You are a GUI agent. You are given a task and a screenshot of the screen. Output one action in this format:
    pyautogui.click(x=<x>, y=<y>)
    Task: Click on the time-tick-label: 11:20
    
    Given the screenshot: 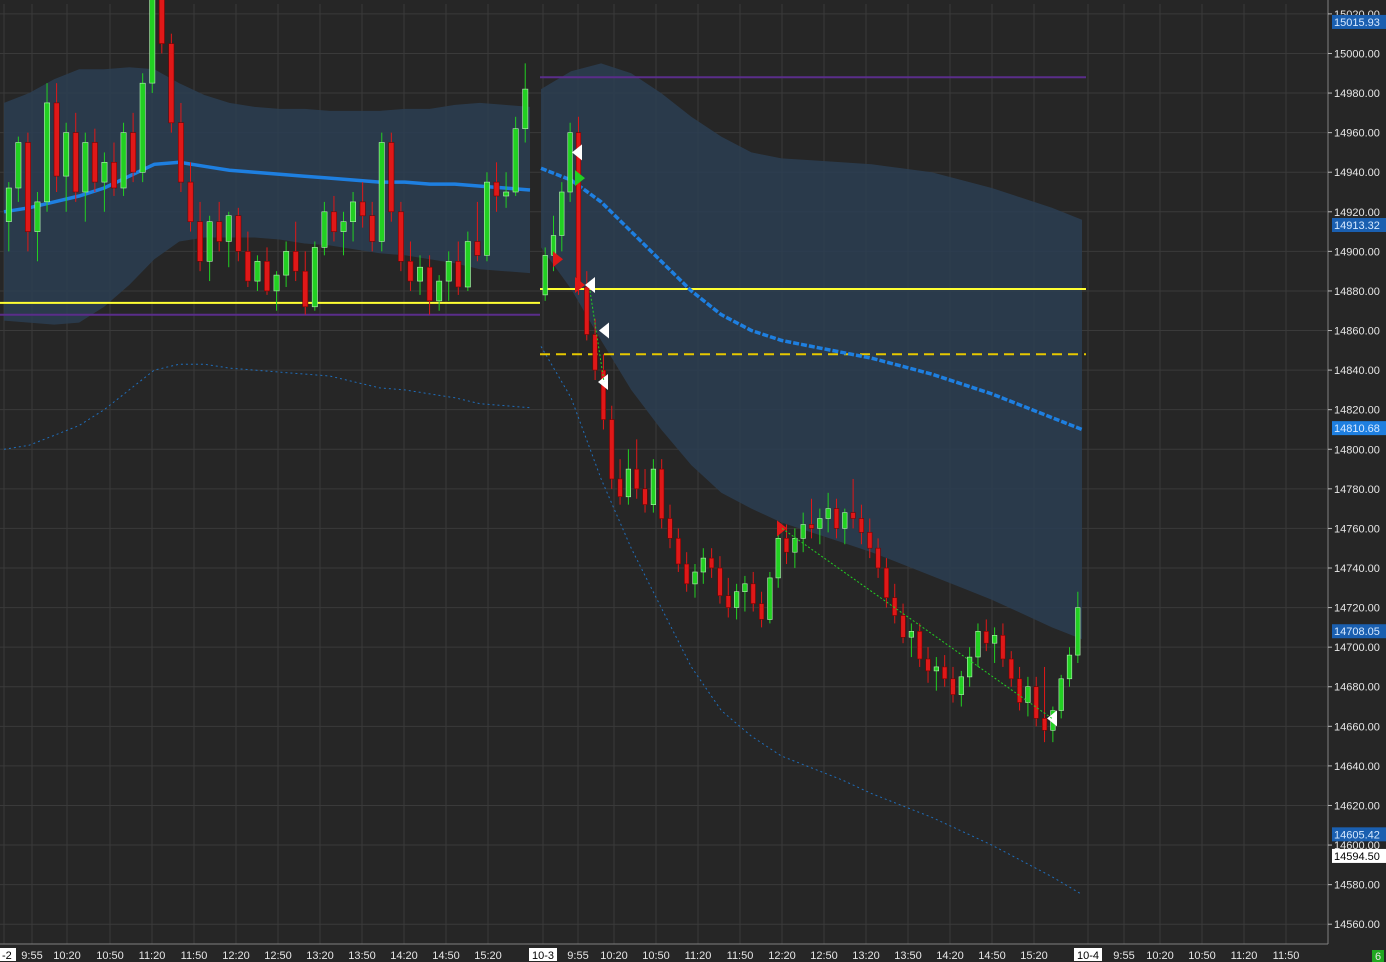 What is the action you would take?
    pyautogui.click(x=152, y=956)
    